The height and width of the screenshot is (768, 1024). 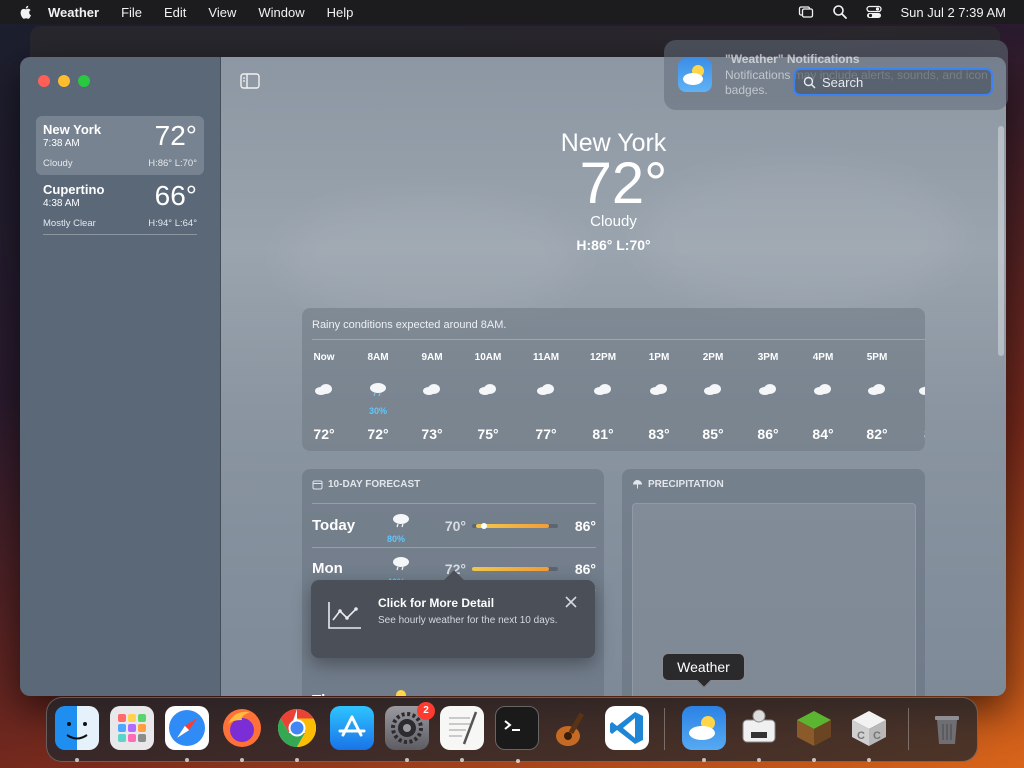 I want to click on menu-clock: Sun Jul 2 7:39 AM, so click(x=953, y=12).